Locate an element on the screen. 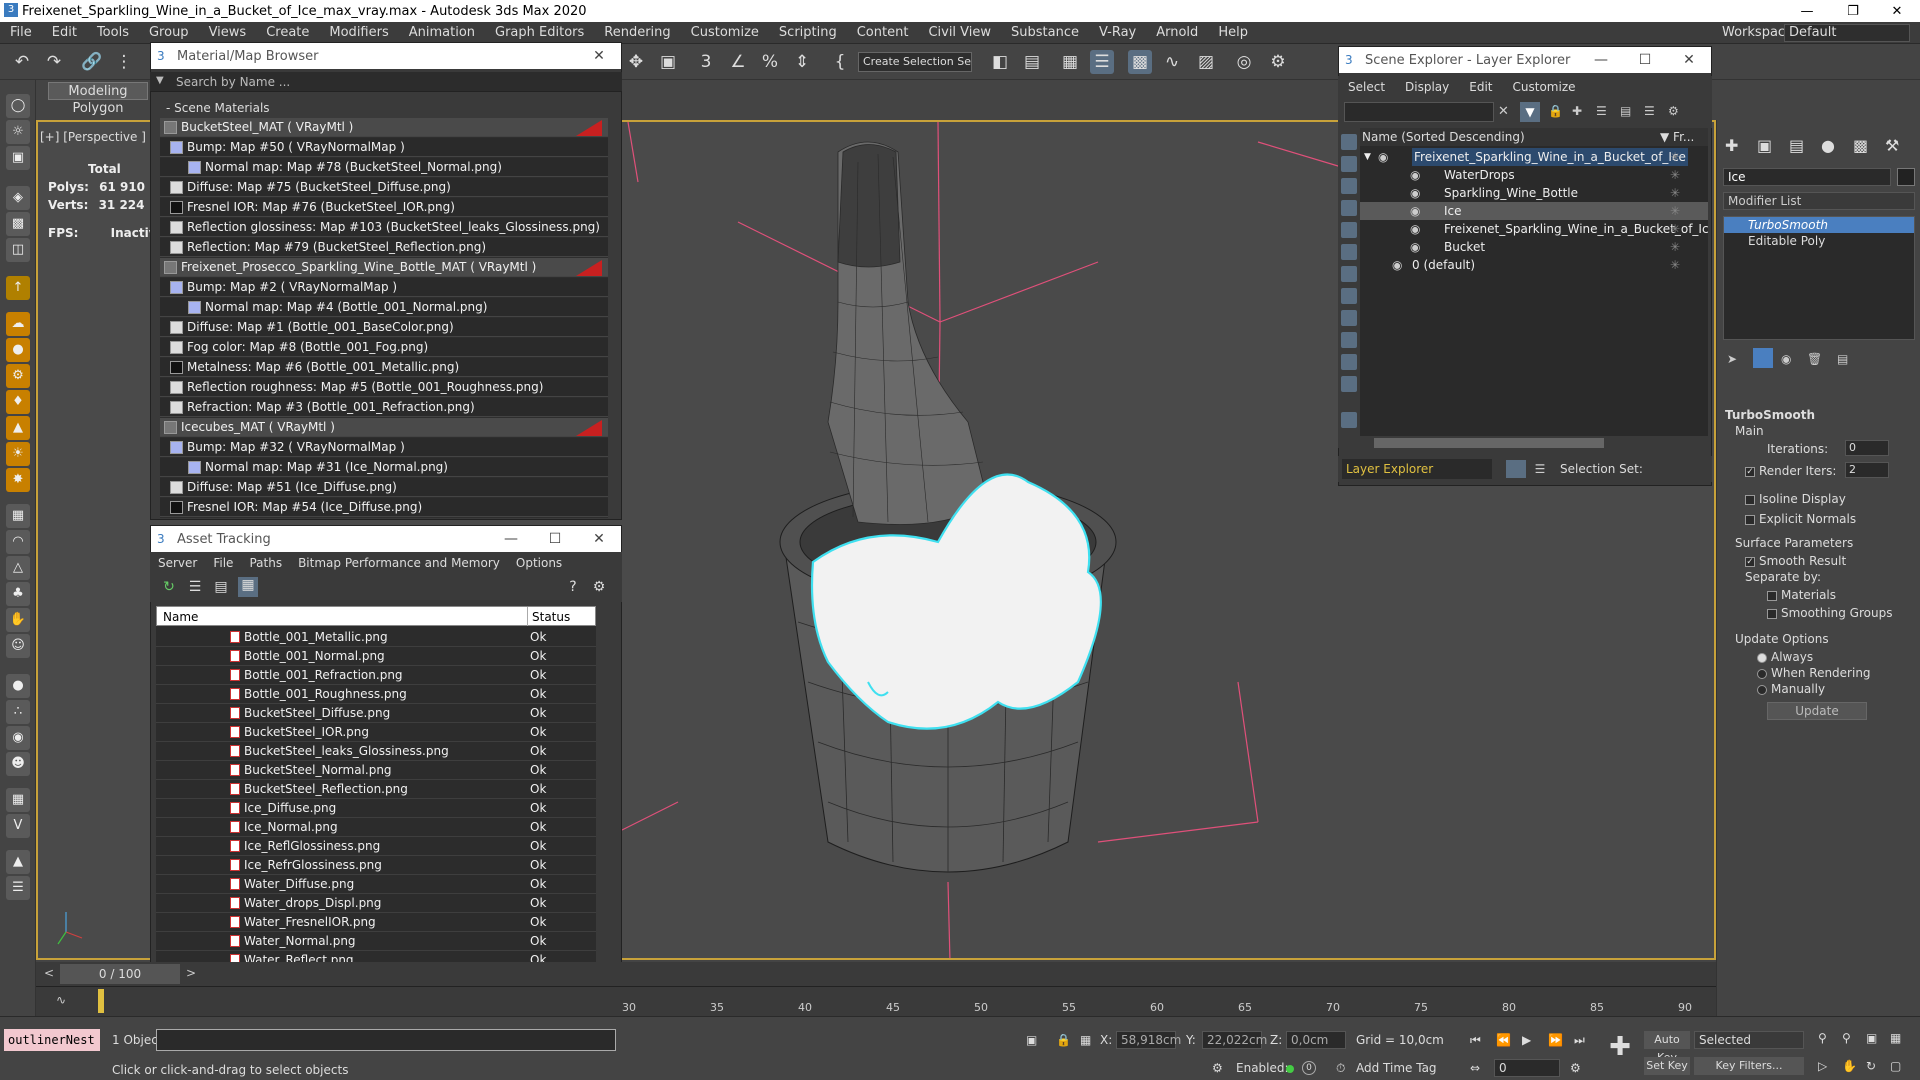 Image resolution: width=1920 pixels, height=1080 pixels. scene-object-row: ◉ Ice ✳ is located at coordinates (1534, 211).